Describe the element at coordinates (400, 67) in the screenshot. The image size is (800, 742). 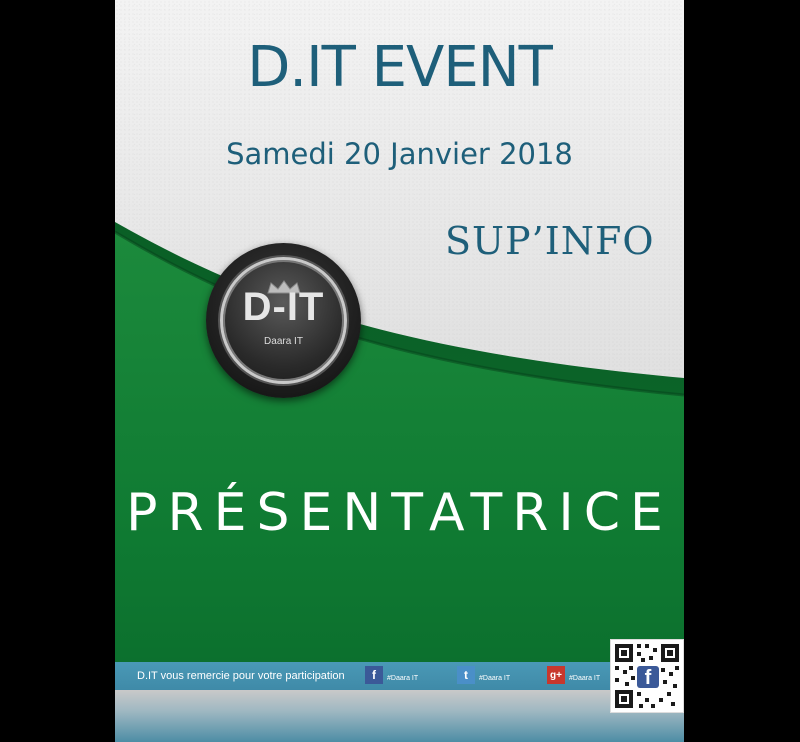
I see `event-title: D.IT EVENT` at that location.